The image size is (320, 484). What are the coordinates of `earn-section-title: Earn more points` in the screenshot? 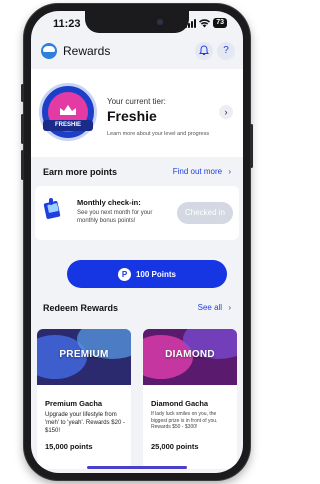 It's located at (80, 172).